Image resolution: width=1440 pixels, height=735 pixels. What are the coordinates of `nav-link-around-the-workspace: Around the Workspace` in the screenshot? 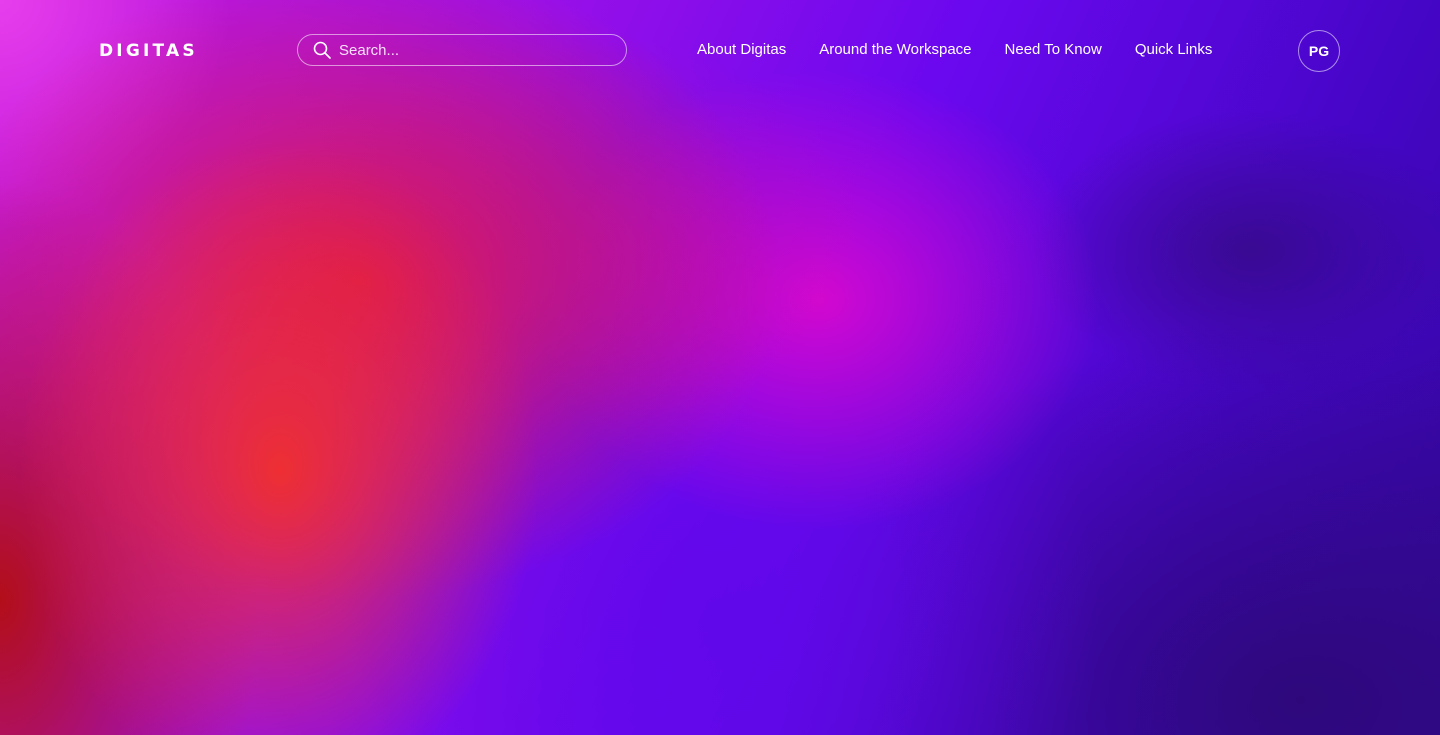 It's located at (895, 50).